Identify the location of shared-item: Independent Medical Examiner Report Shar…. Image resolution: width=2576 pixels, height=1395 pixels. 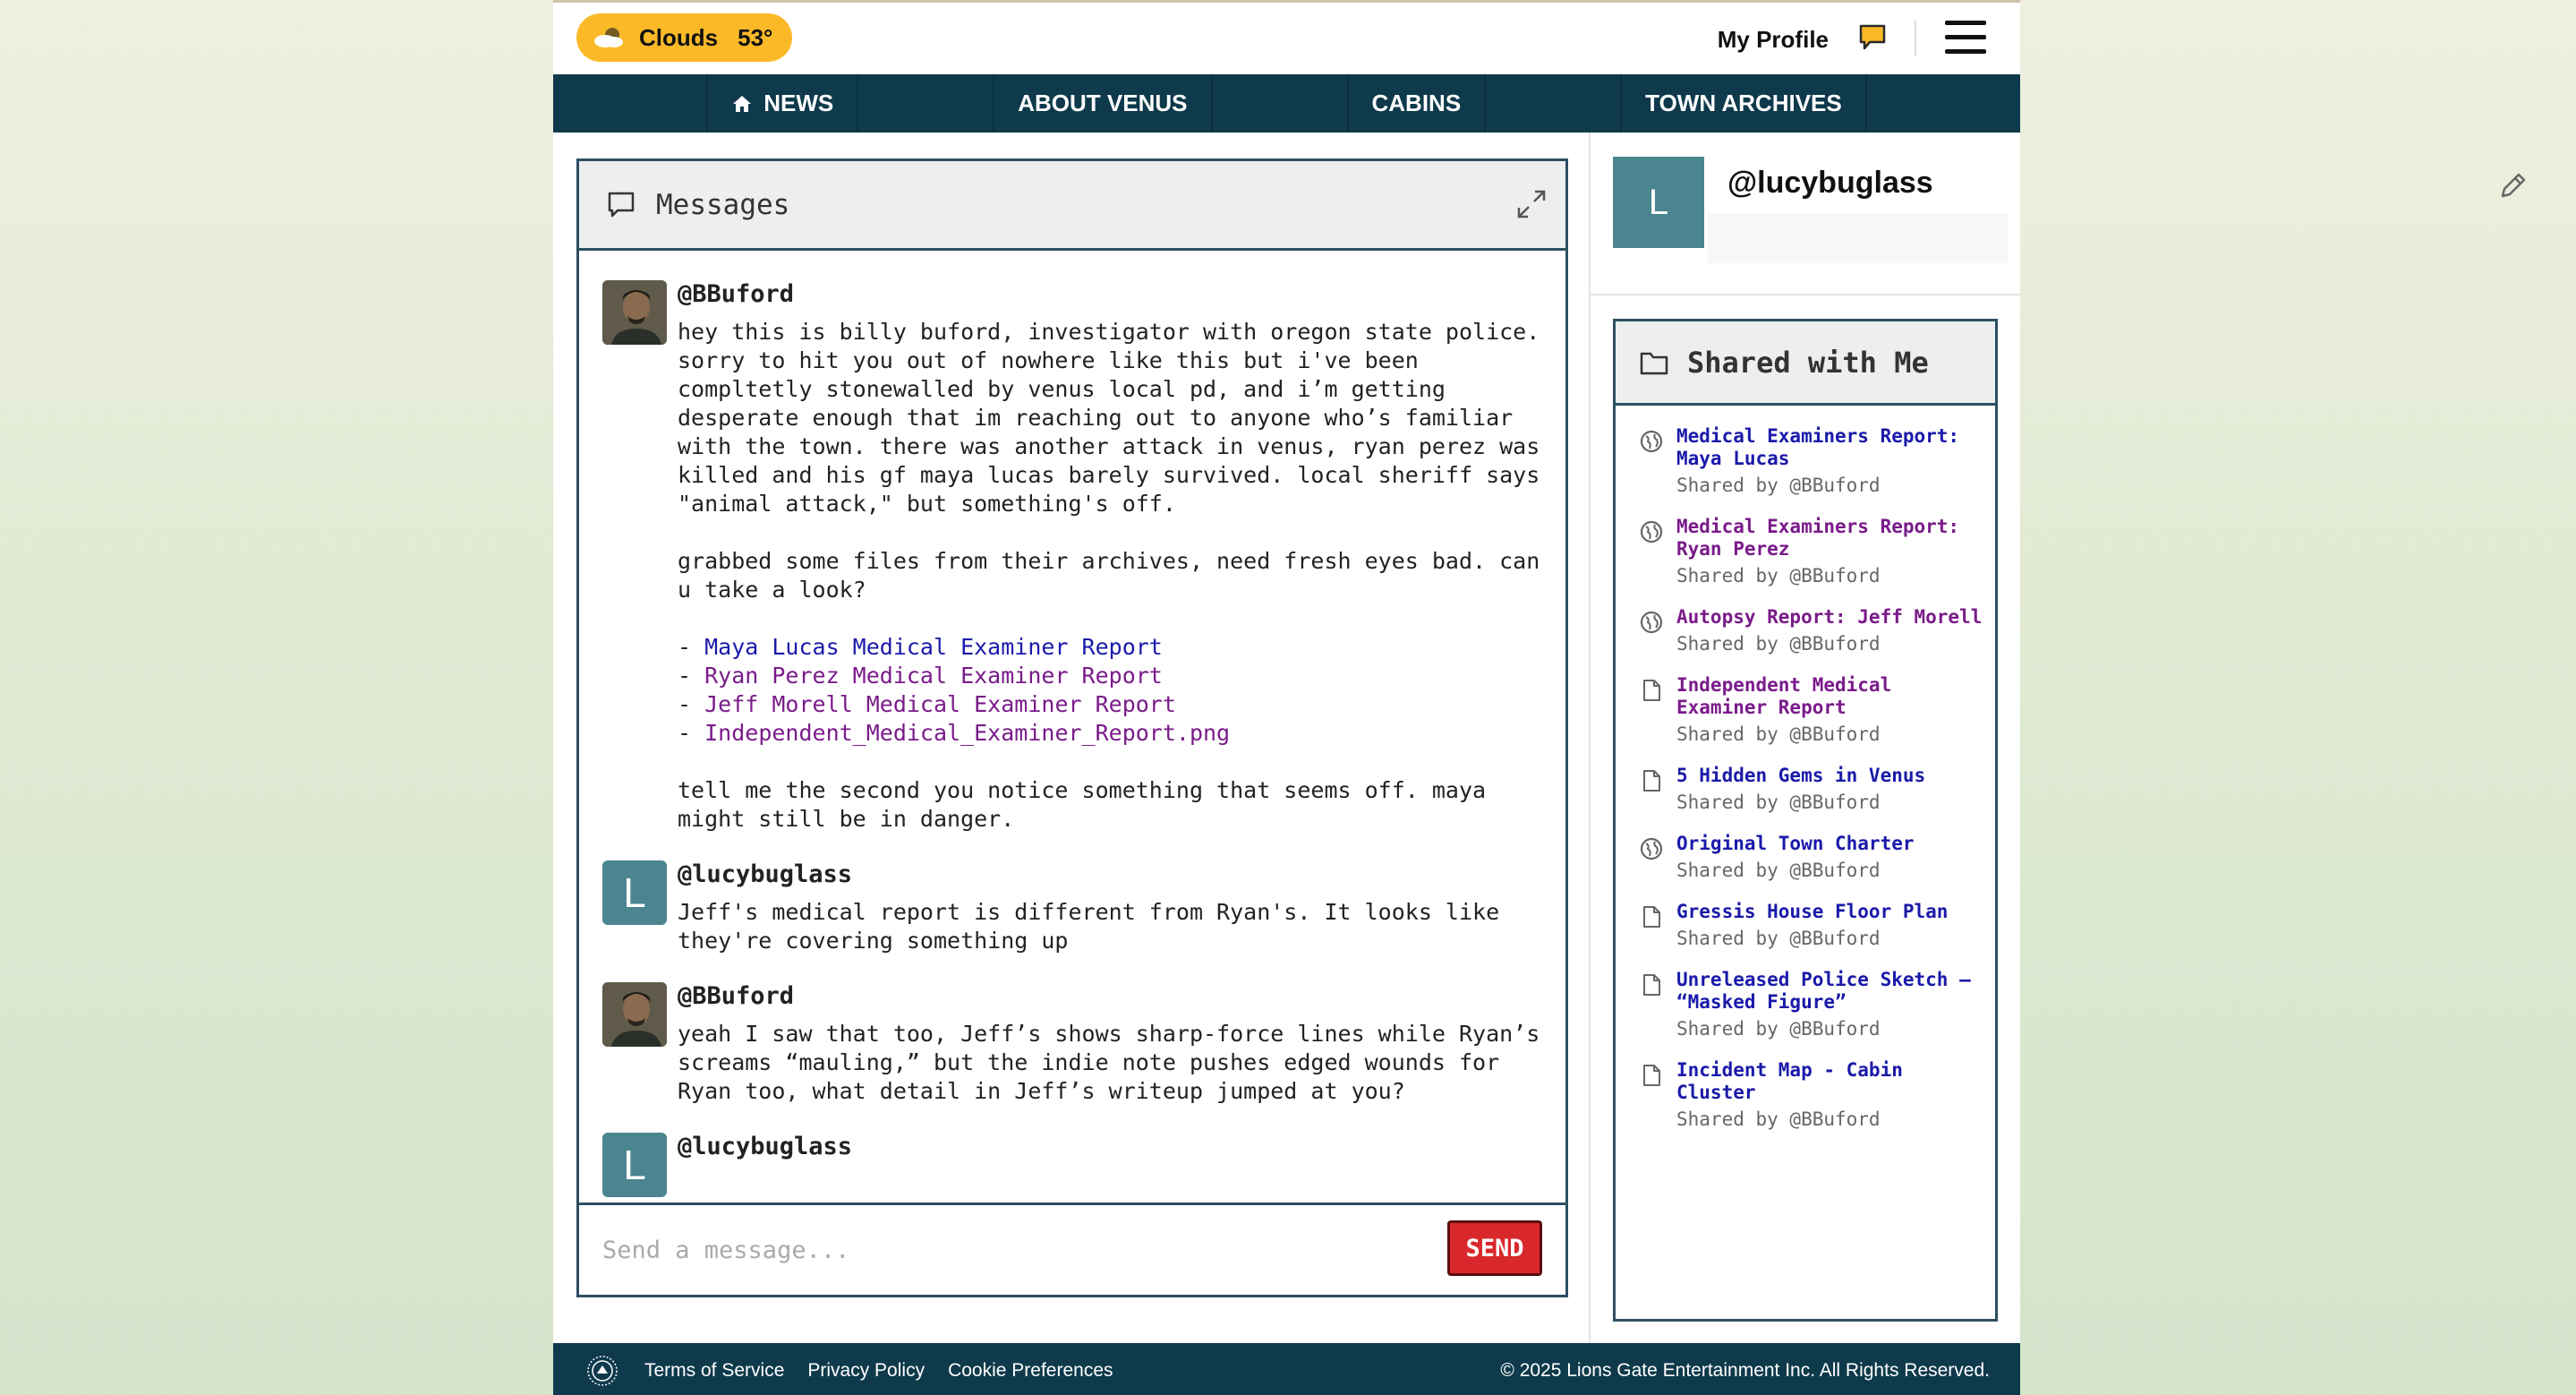
(1805, 709).